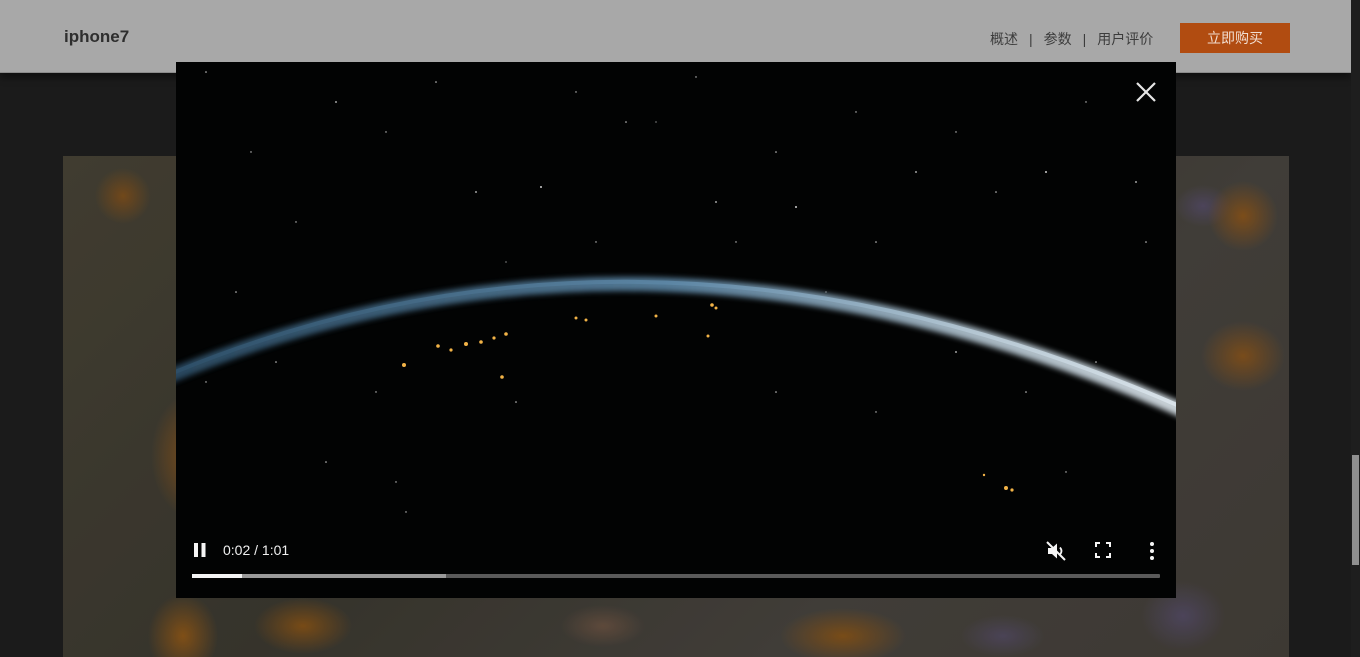 The width and height of the screenshot is (1360, 657). I want to click on buy-now-button: 立即购买, so click(1235, 38).